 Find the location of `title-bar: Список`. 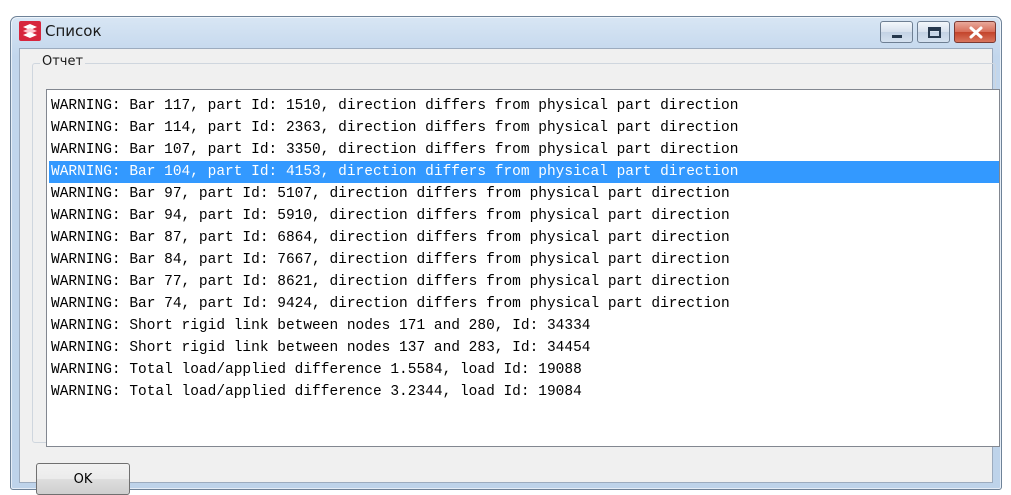

title-bar: Список is located at coordinates (506, 32).